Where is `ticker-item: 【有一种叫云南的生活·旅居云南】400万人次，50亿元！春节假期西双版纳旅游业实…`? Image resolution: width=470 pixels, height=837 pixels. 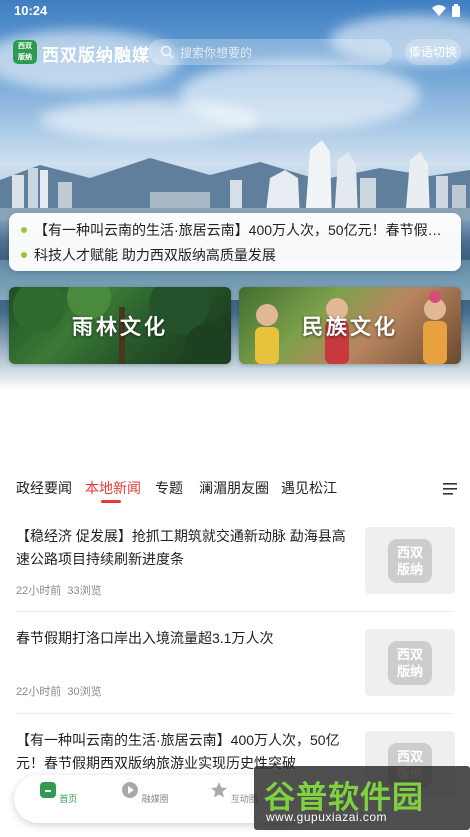
ticker-item: 【有一种叫云南的生活·旅居云南】400万人次，50亿元！春节假期西双版纳旅游业实… is located at coordinates (235, 230).